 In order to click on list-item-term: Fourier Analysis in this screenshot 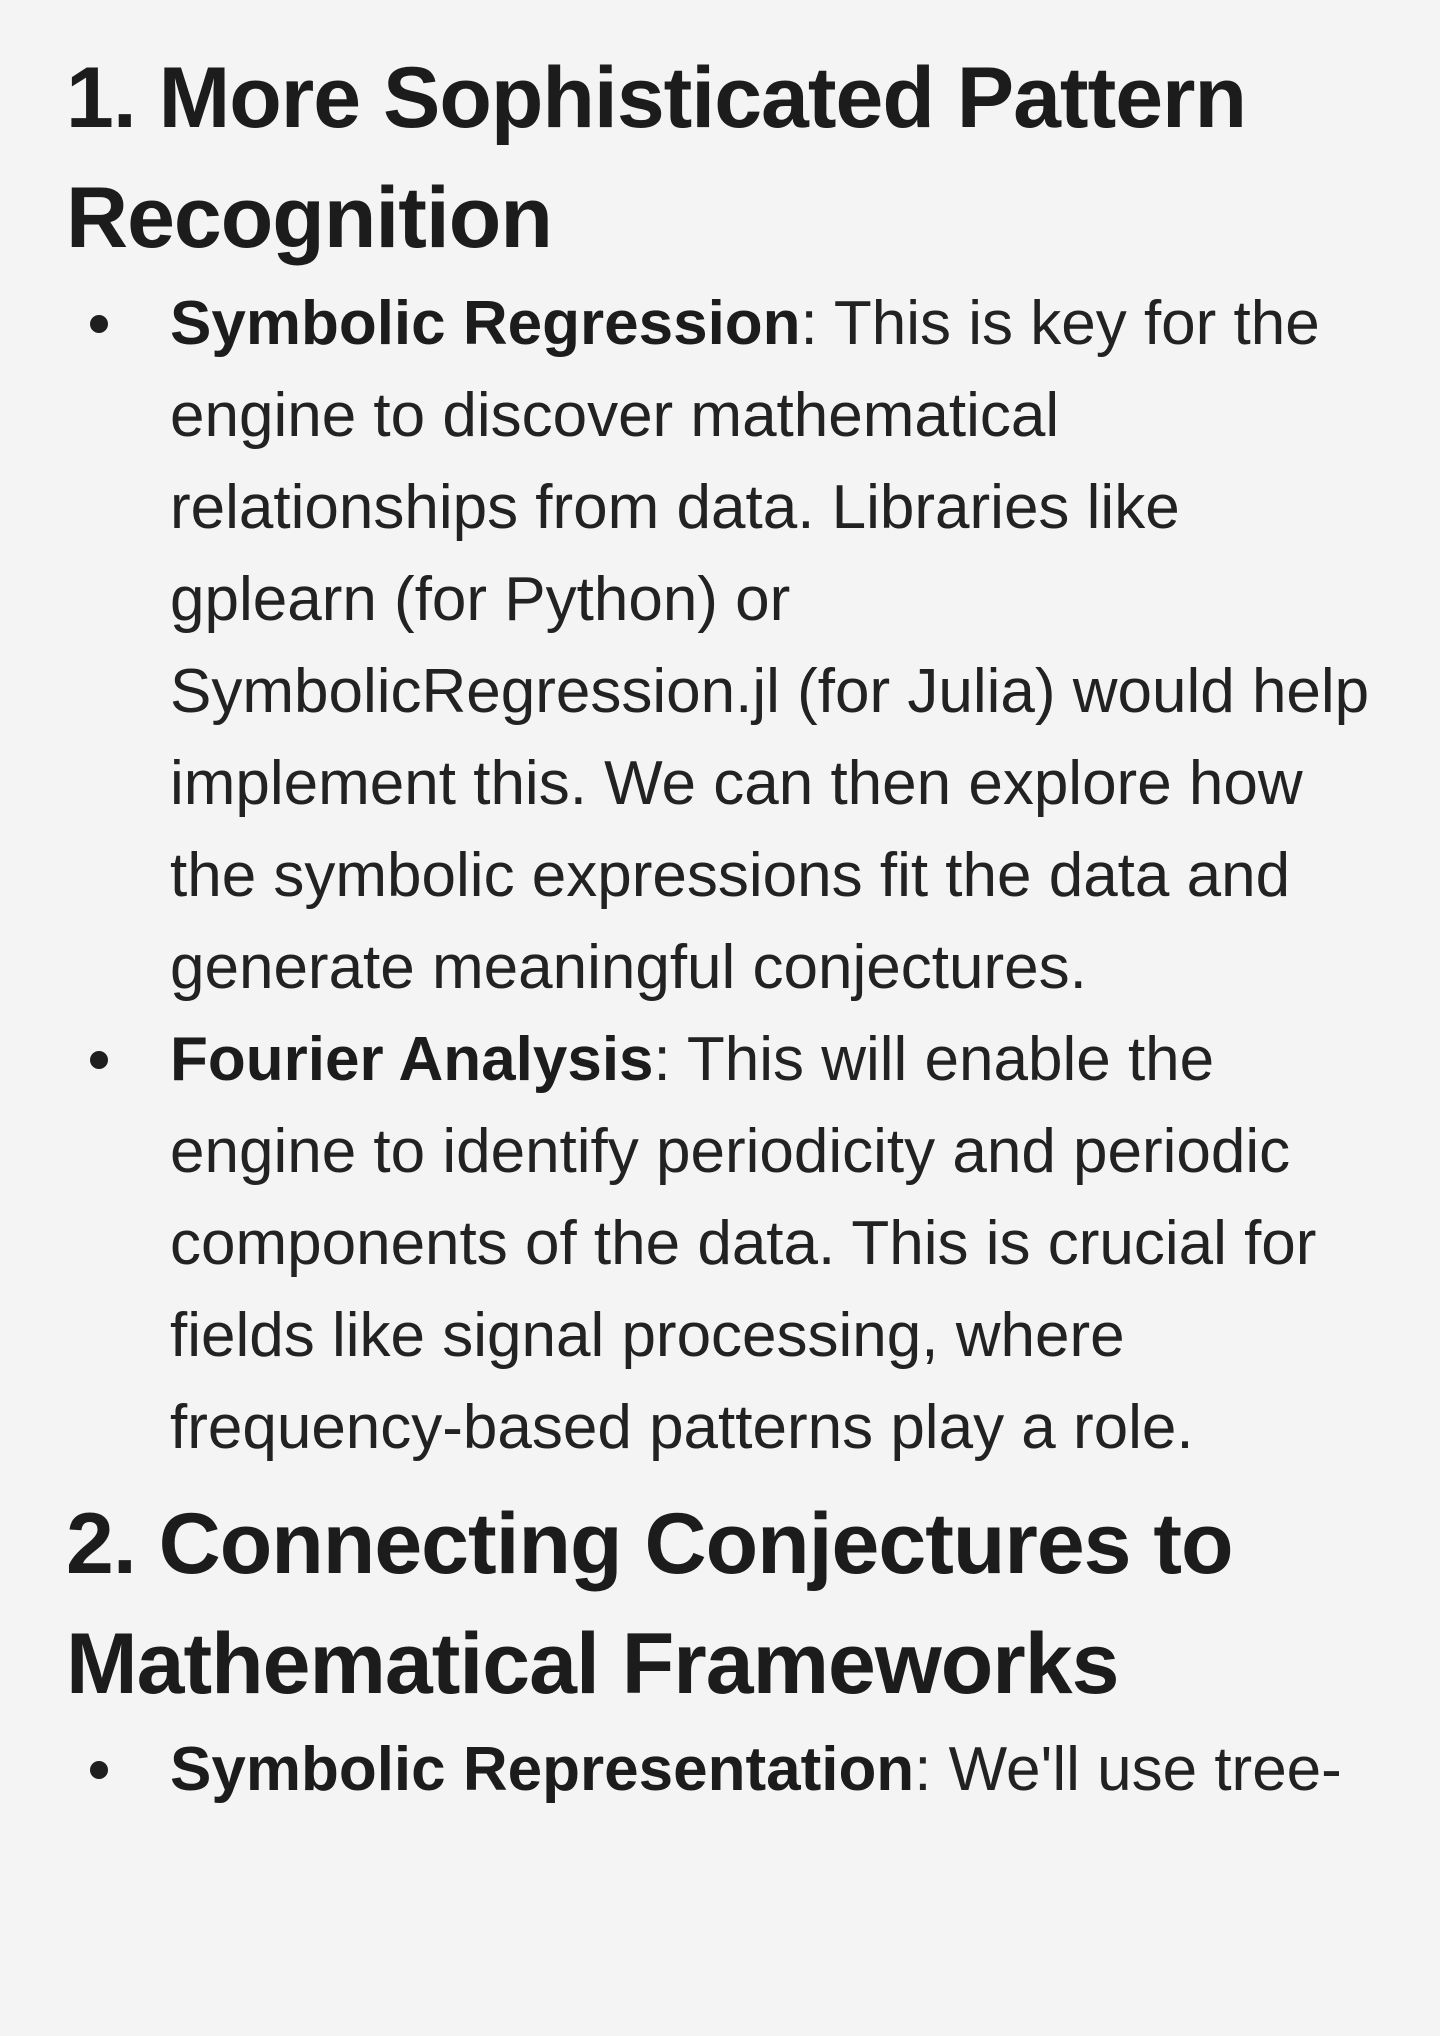, I will do `click(412, 1059)`.